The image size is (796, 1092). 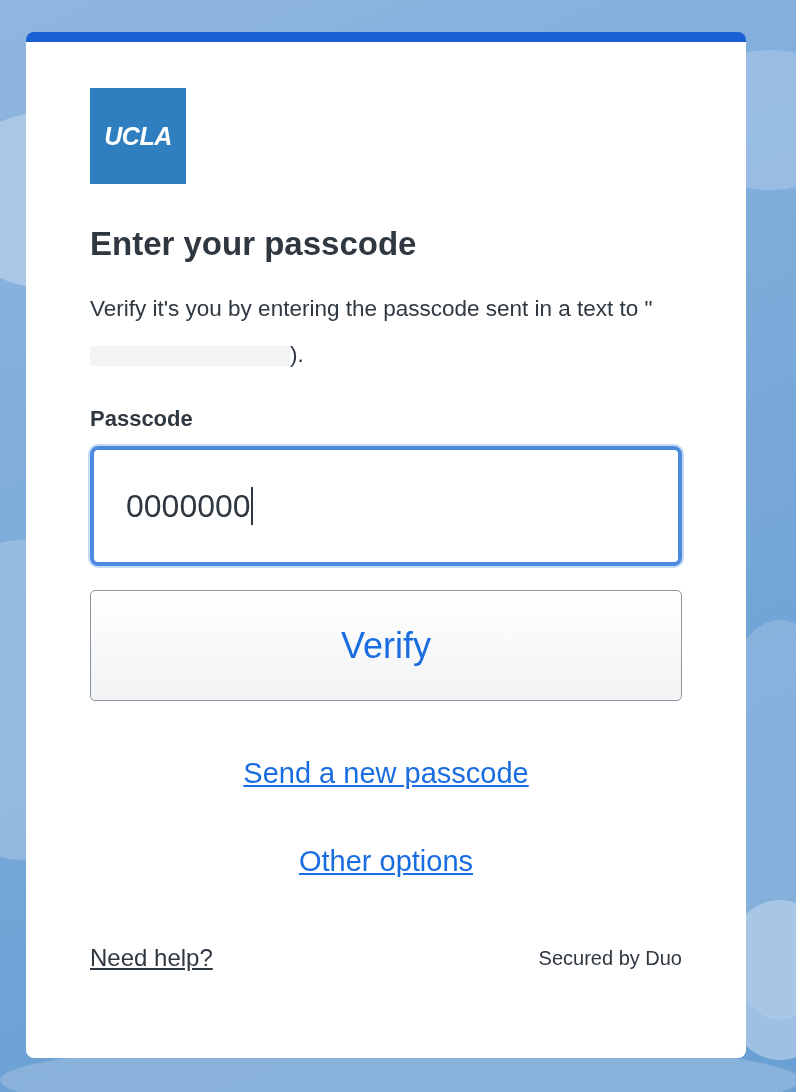 I want to click on passcode-field: 0000000, so click(x=386, y=506).